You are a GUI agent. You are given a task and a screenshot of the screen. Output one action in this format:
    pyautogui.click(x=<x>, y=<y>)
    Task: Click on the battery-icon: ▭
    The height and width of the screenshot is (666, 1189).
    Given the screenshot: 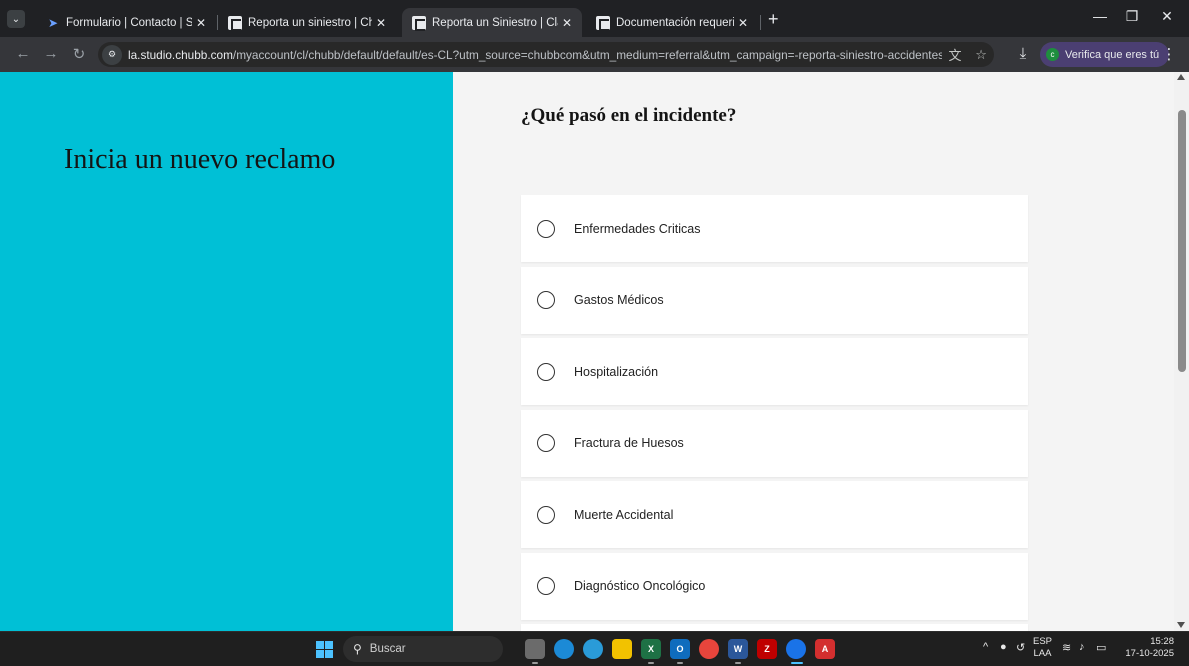 What is the action you would take?
    pyautogui.click(x=1101, y=647)
    